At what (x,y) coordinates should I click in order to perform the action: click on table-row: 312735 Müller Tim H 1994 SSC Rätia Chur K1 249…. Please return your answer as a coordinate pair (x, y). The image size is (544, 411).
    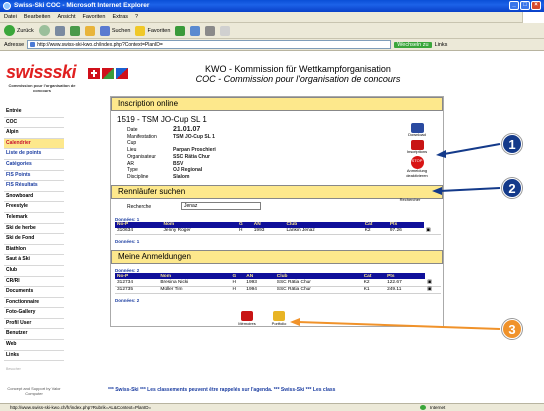
    Looking at the image, I should click on (278, 290).